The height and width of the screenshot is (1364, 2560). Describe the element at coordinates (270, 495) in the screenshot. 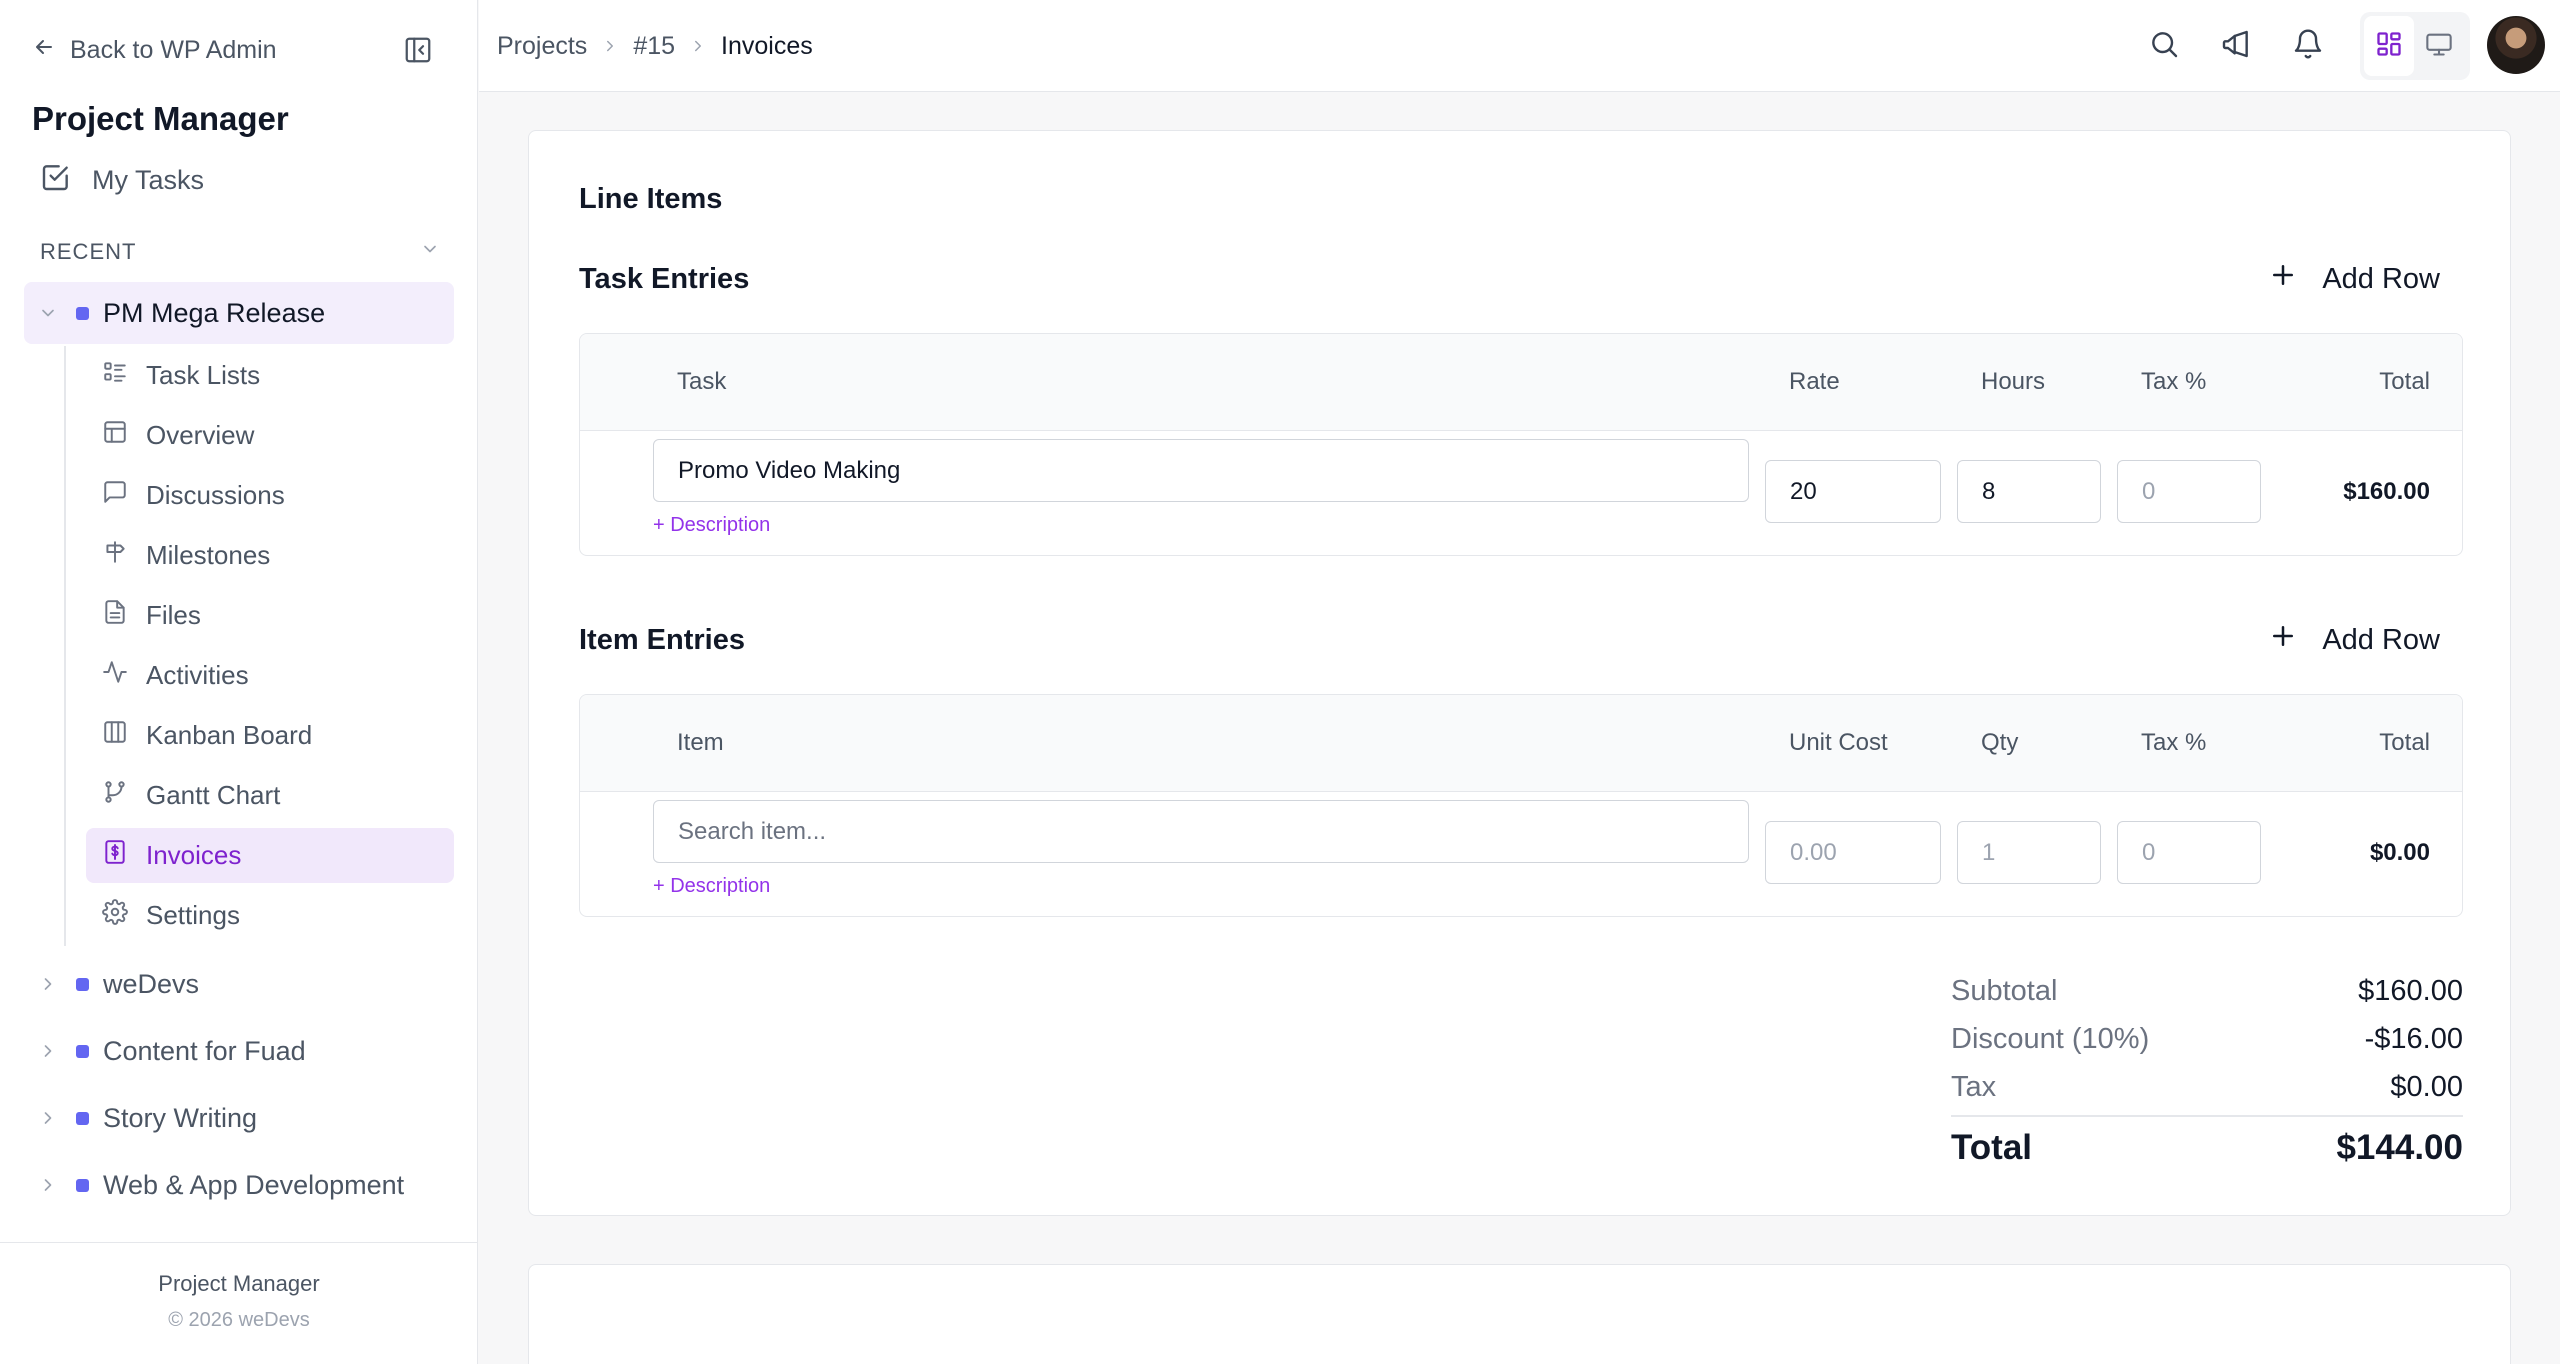

I see `subnav-item-discussions: Discussions` at that location.